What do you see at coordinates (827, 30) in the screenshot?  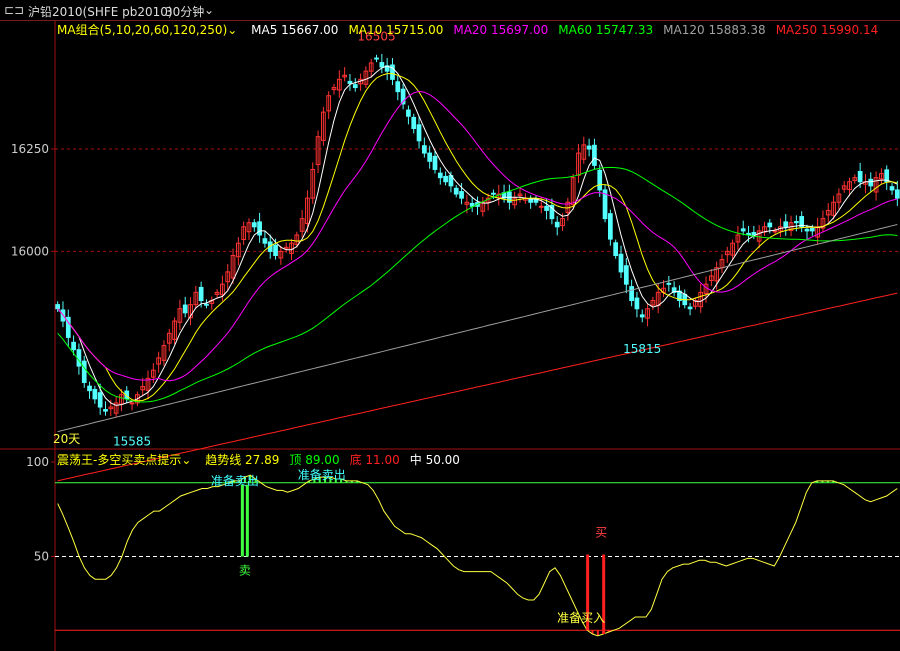 I see `ma-legend-item-ma250: MA250 15990.14` at bounding box center [827, 30].